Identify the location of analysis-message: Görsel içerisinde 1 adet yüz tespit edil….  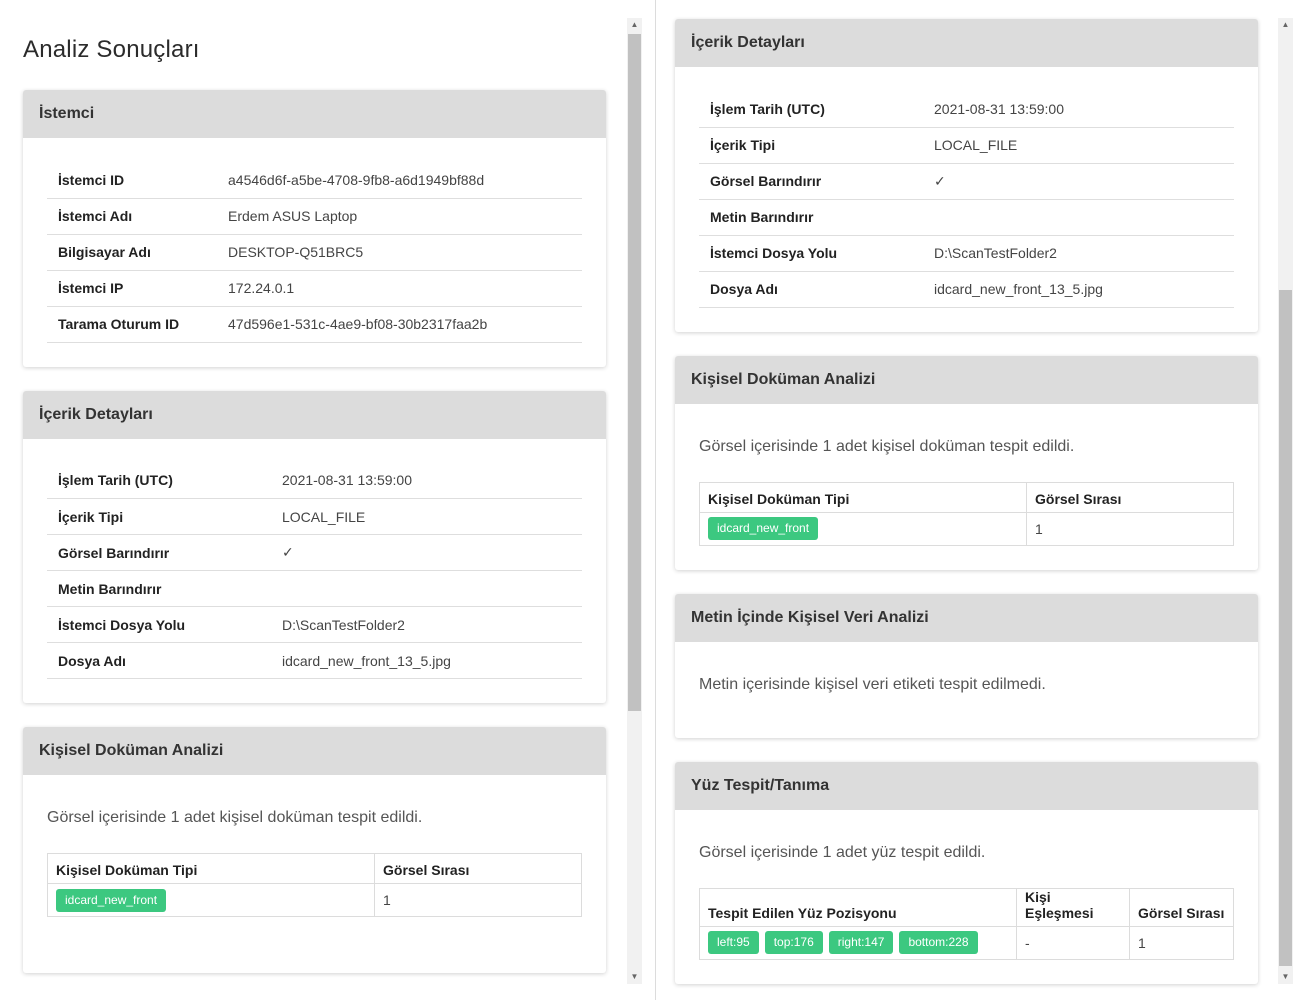
(842, 852).